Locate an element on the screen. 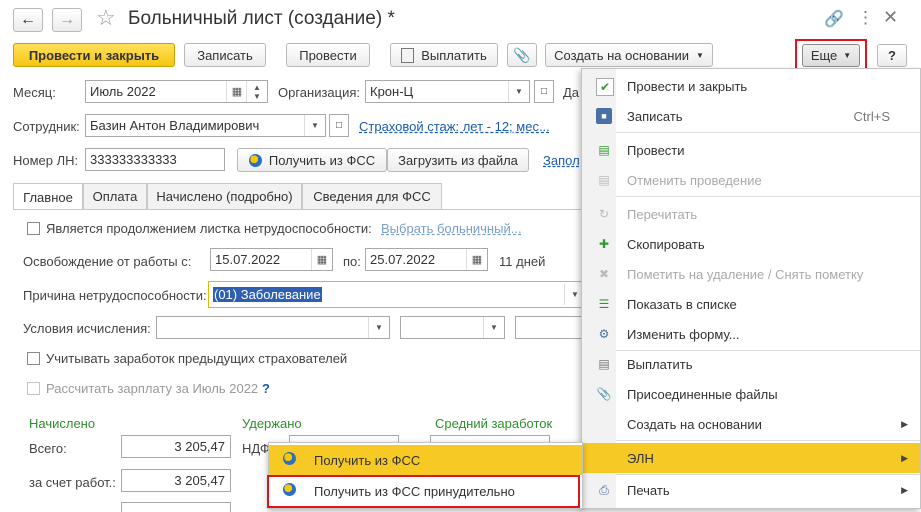  tab-payment-label: Оплата is located at coordinates (115, 196).